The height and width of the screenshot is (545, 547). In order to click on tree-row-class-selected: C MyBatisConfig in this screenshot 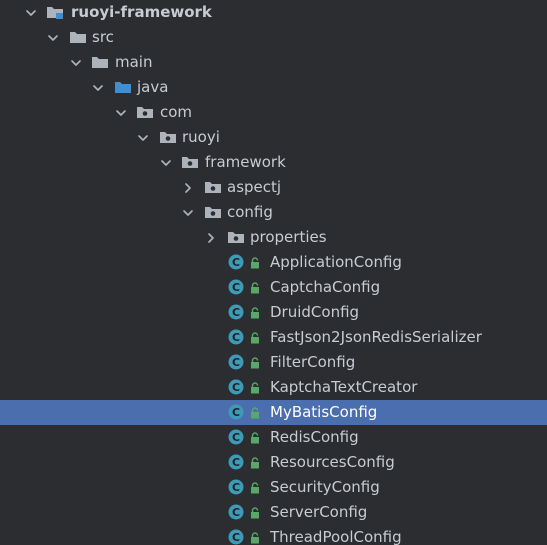, I will do `click(273, 412)`.